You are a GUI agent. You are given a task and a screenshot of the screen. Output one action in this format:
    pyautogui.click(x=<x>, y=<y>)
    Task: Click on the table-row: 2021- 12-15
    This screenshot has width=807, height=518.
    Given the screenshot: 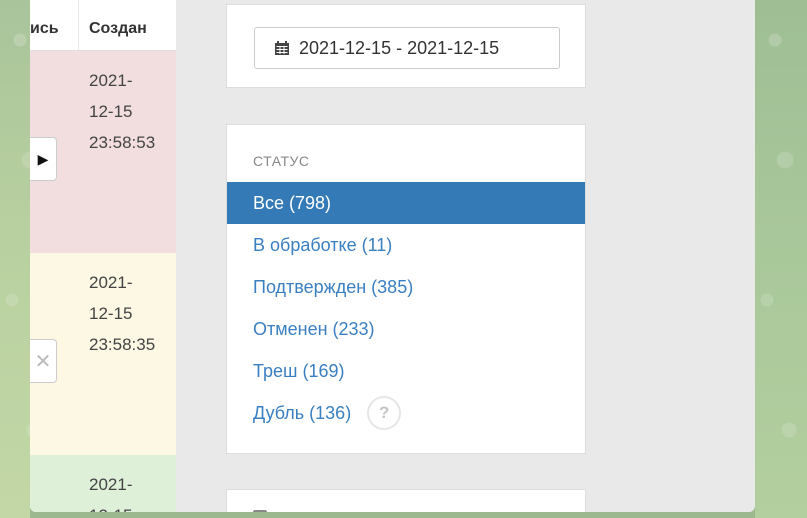 What is the action you would take?
    pyautogui.click(x=103, y=483)
    